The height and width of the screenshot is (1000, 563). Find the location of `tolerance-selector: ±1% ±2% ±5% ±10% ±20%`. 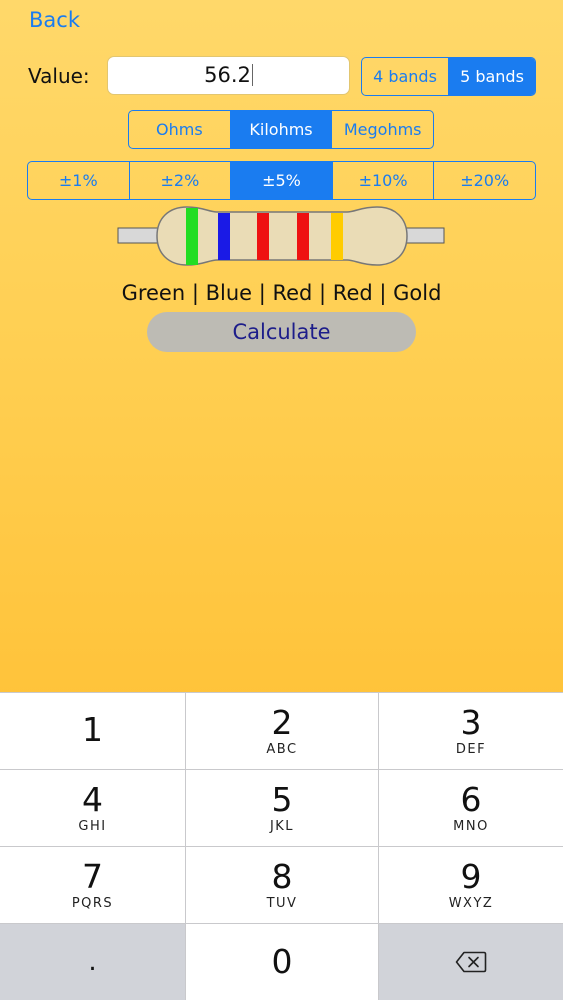

tolerance-selector: ±1% ±2% ±5% ±10% ±20% is located at coordinates (281, 180).